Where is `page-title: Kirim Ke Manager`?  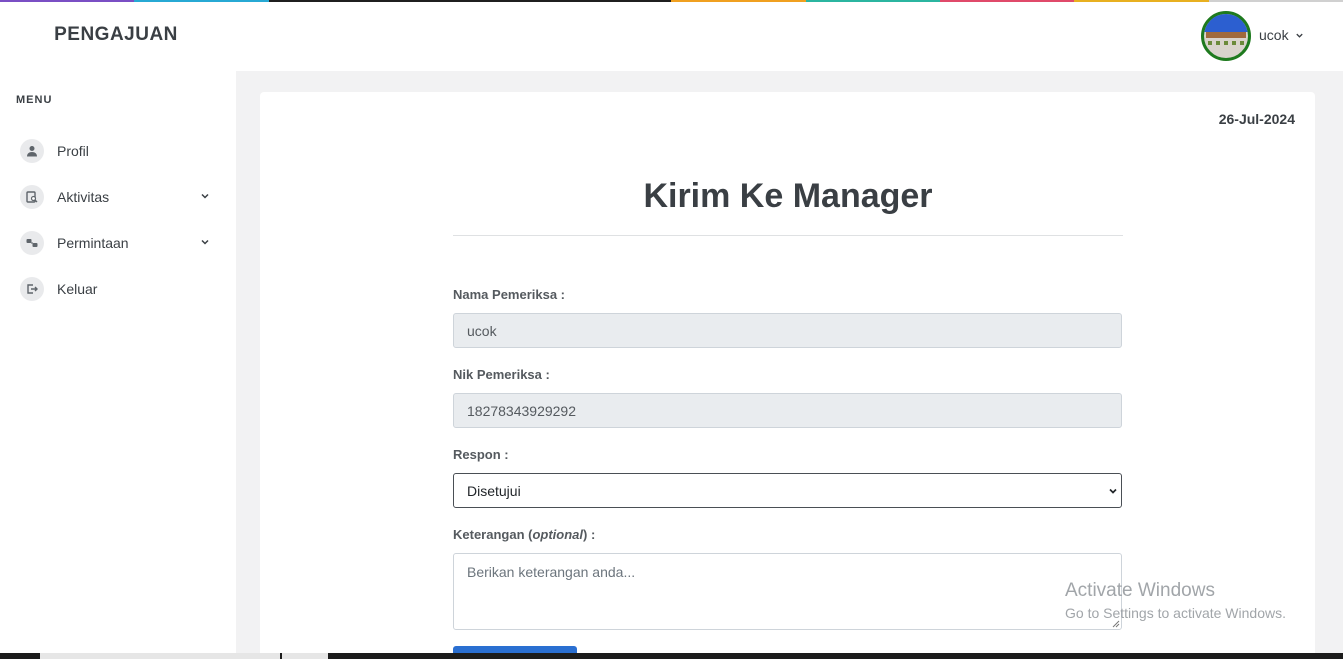 page-title: Kirim Ke Manager is located at coordinates (788, 196).